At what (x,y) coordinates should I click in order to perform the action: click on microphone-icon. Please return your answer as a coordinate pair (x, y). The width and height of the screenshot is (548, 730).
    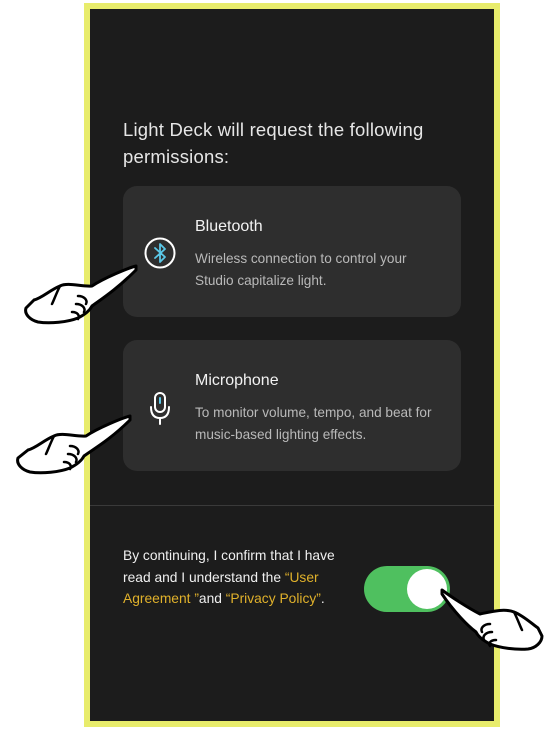
    Looking at the image, I should click on (160, 408).